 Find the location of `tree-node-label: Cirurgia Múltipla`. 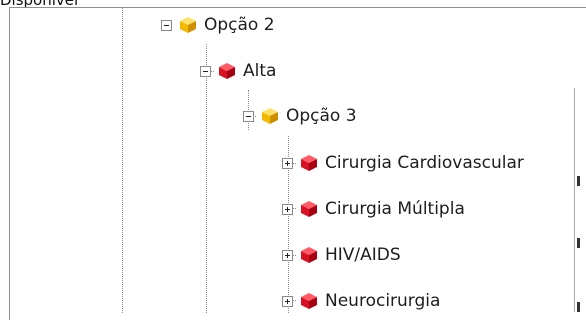

tree-node-label: Cirurgia Múltipla is located at coordinates (395, 209).